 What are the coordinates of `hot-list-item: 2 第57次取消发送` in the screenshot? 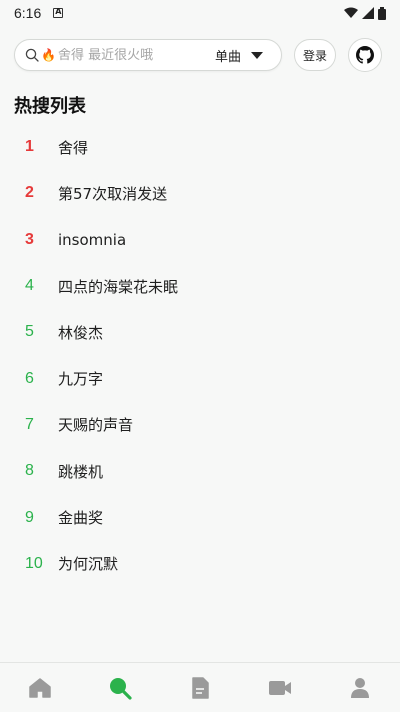 It's located at (200, 193).